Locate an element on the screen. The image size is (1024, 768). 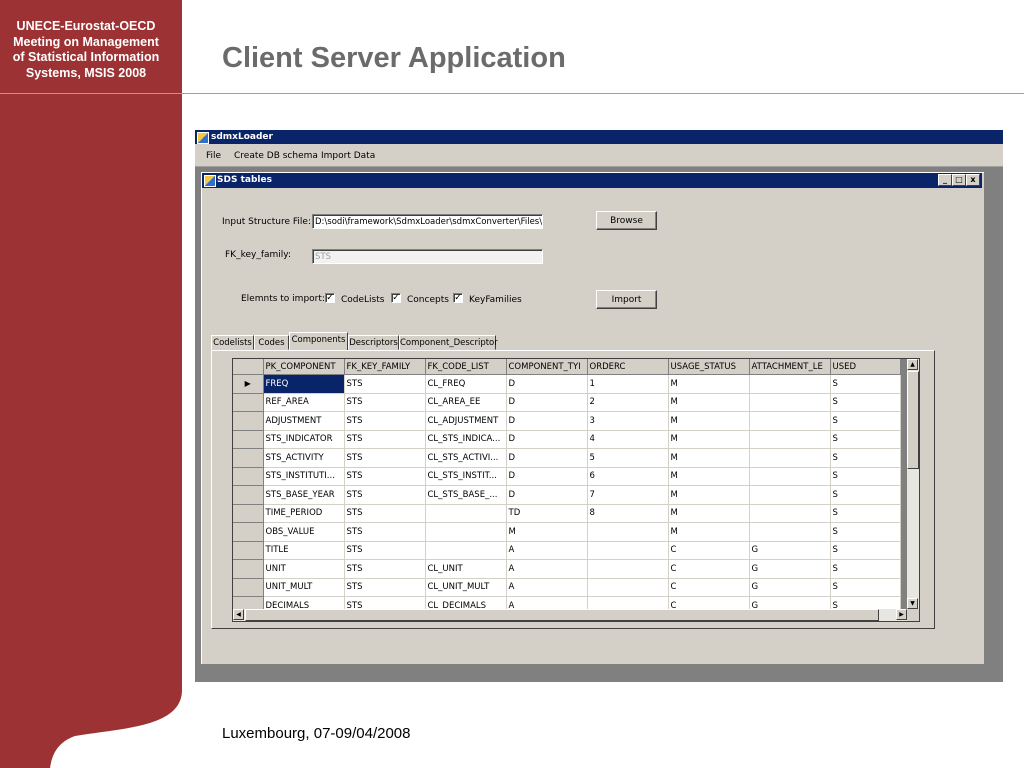
table-row: TITLE STS A C G S is located at coordinates (567, 550).